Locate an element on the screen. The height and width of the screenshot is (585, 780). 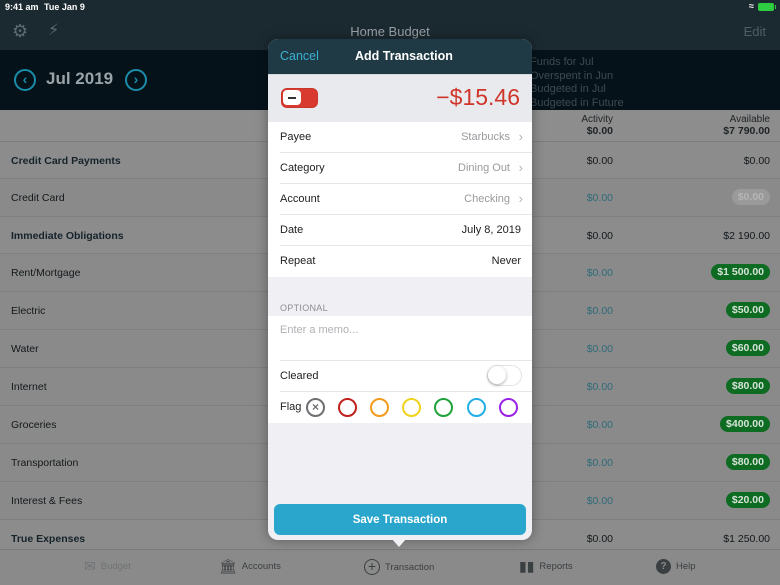
tab-accounts: 🏛︎ Accounts is located at coordinates (250, 566).